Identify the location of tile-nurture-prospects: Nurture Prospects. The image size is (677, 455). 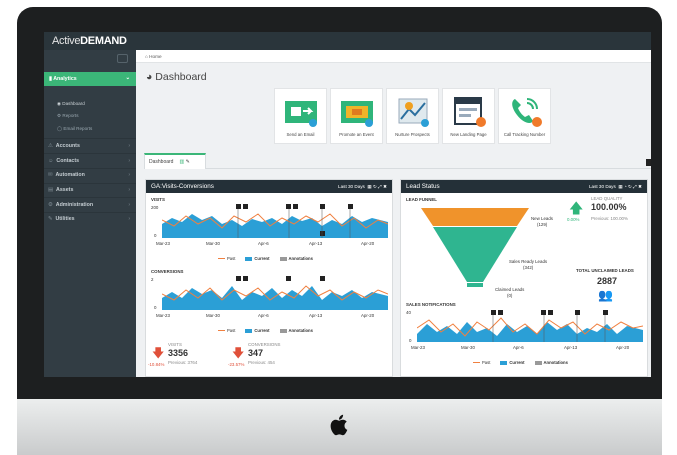
(412, 116).